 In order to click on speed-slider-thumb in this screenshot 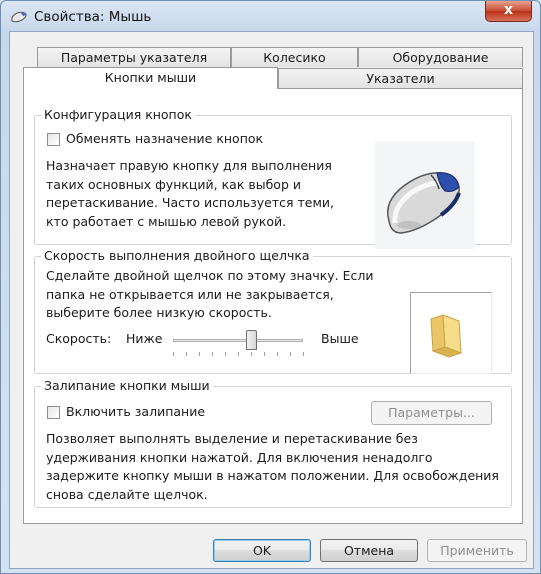, I will do `click(251, 340)`.